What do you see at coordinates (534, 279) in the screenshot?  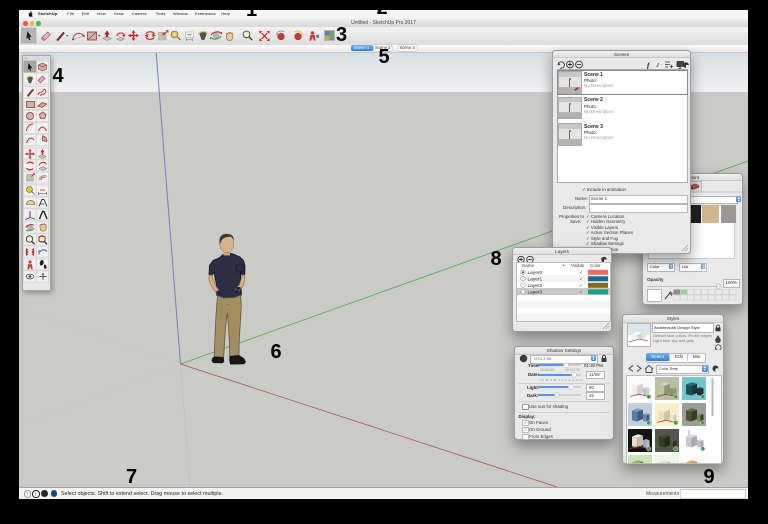 I see `svg-text: Layer1` at bounding box center [534, 279].